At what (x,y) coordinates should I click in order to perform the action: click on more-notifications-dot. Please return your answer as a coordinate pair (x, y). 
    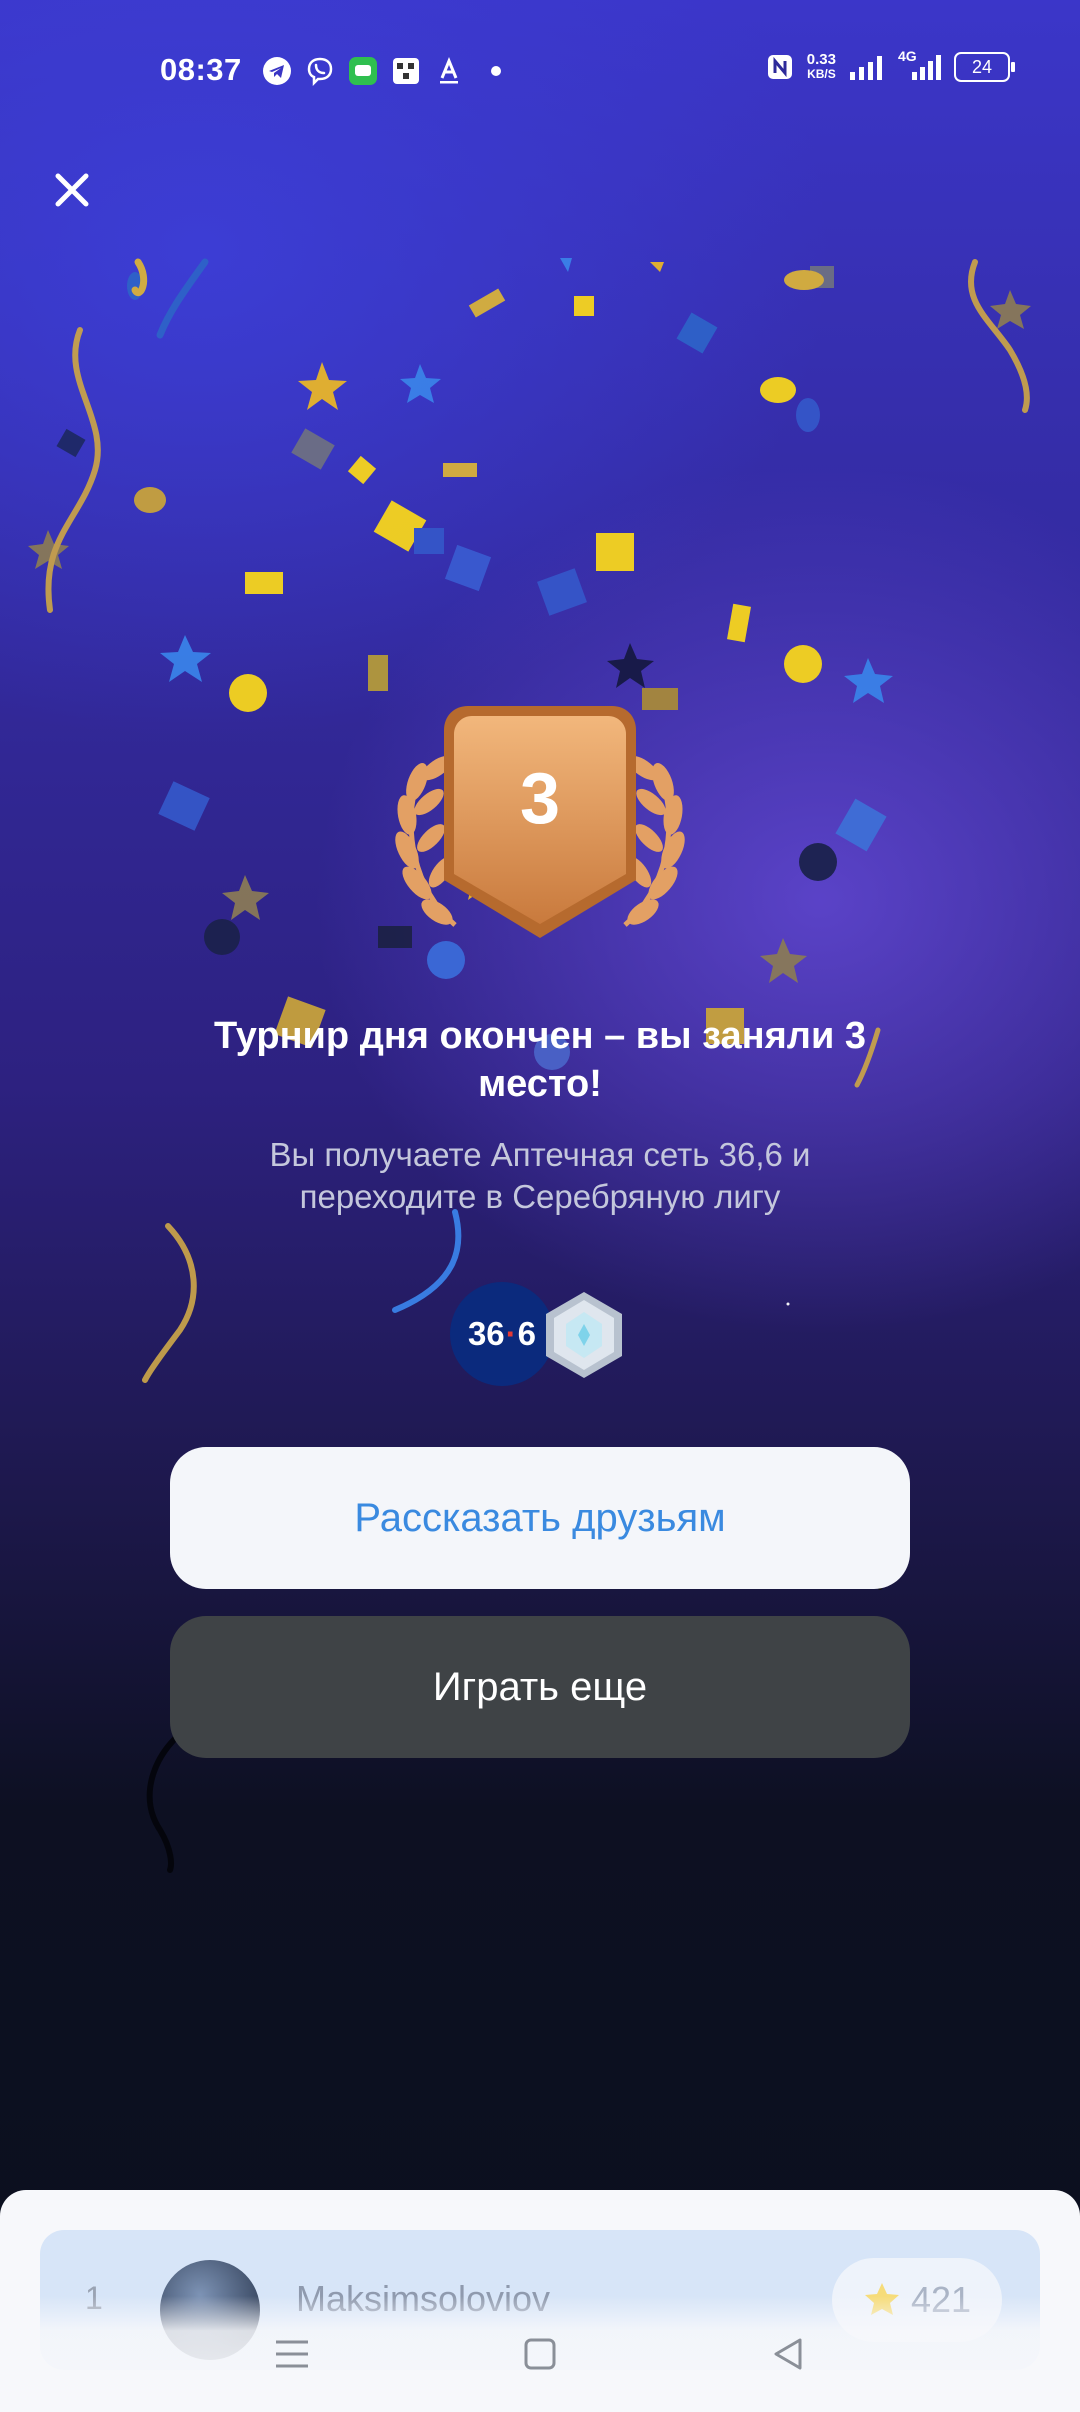
    Looking at the image, I should click on (496, 71).